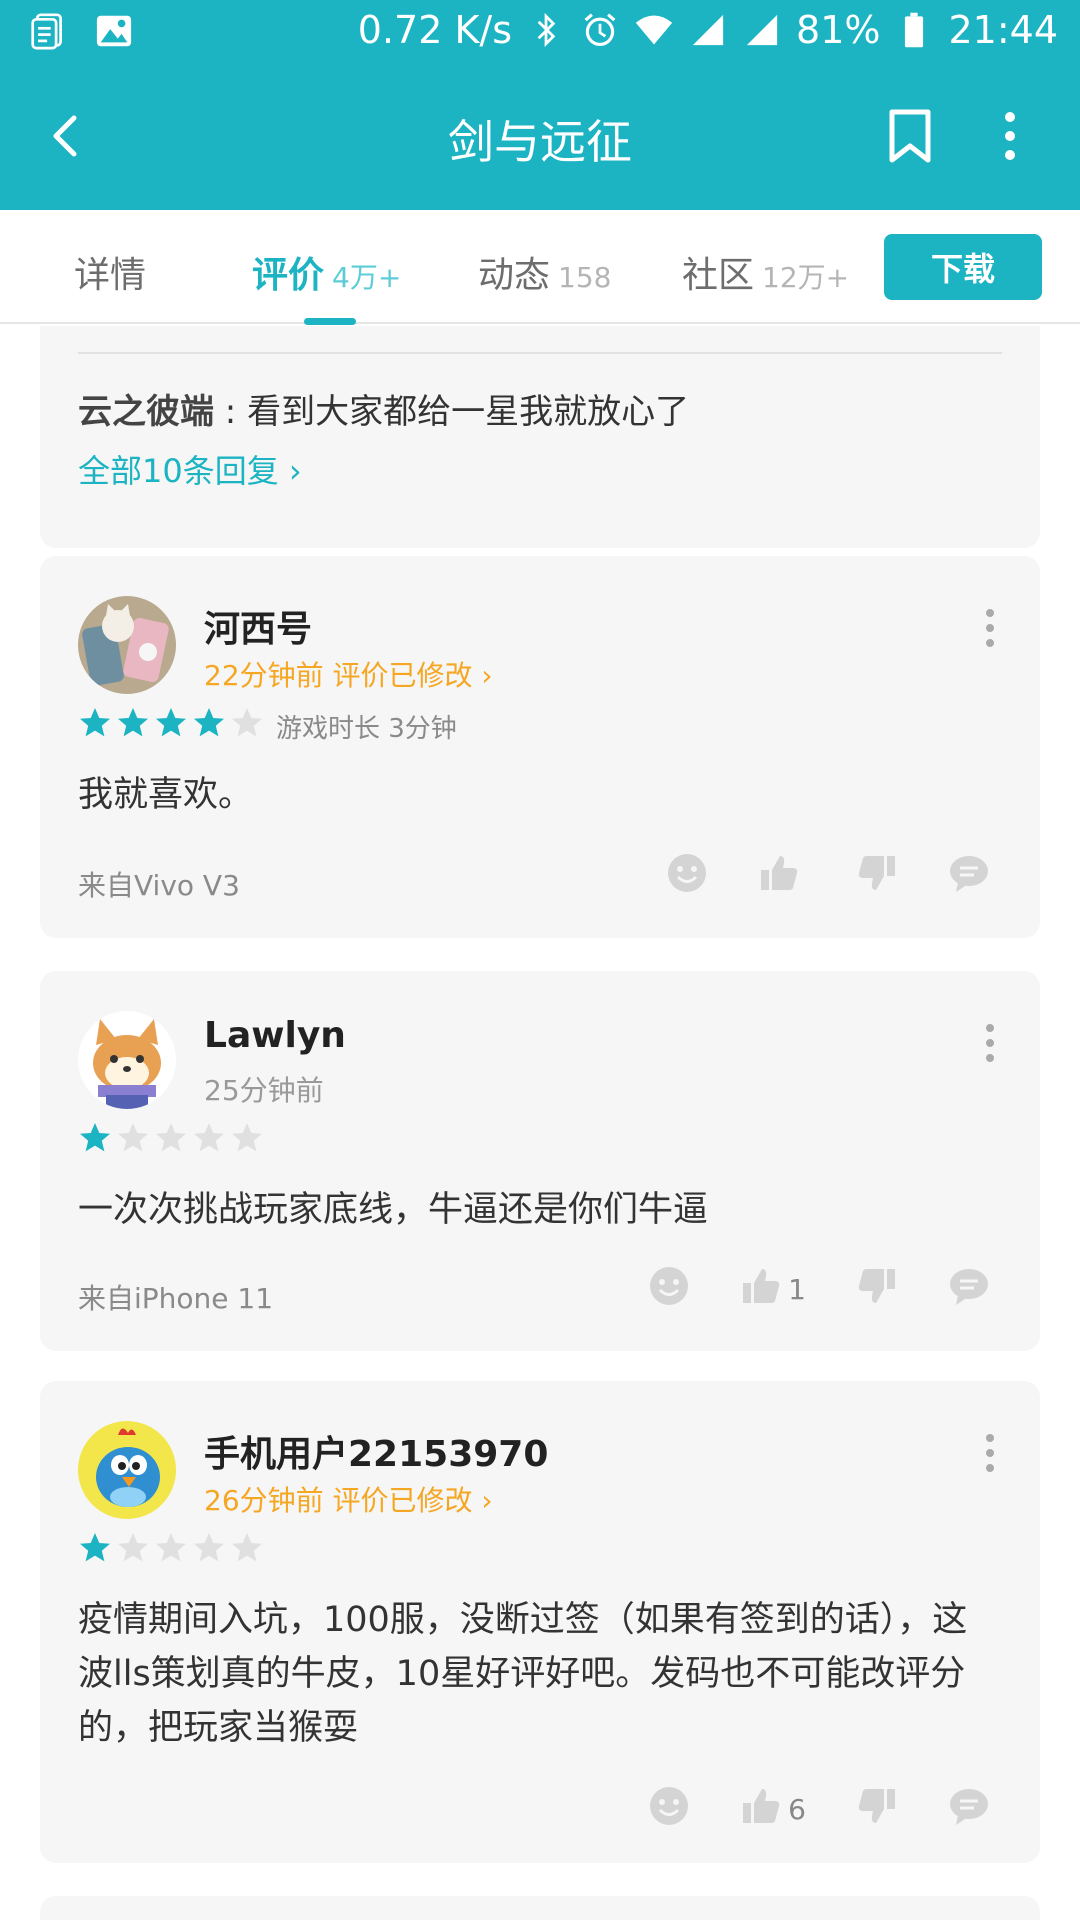 The image size is (1080, 1920). I want to click on alarm-icon, so click(600, 30).